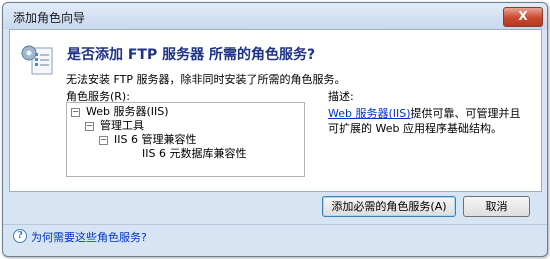 Image resolution: width=550 pixels, height=259 pixels. Describe the element at coordinates (523, 17) in the screenshot. I see `close-button: X` at that location.